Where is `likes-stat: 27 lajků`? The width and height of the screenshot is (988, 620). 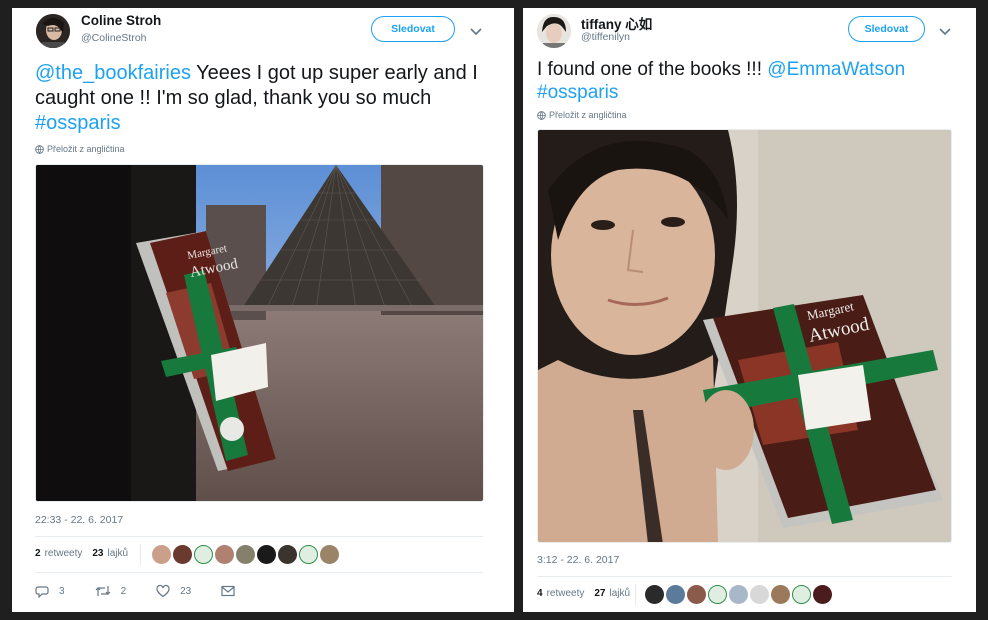 likes-stat: 27 lajků is located at coordinates (612, 593).